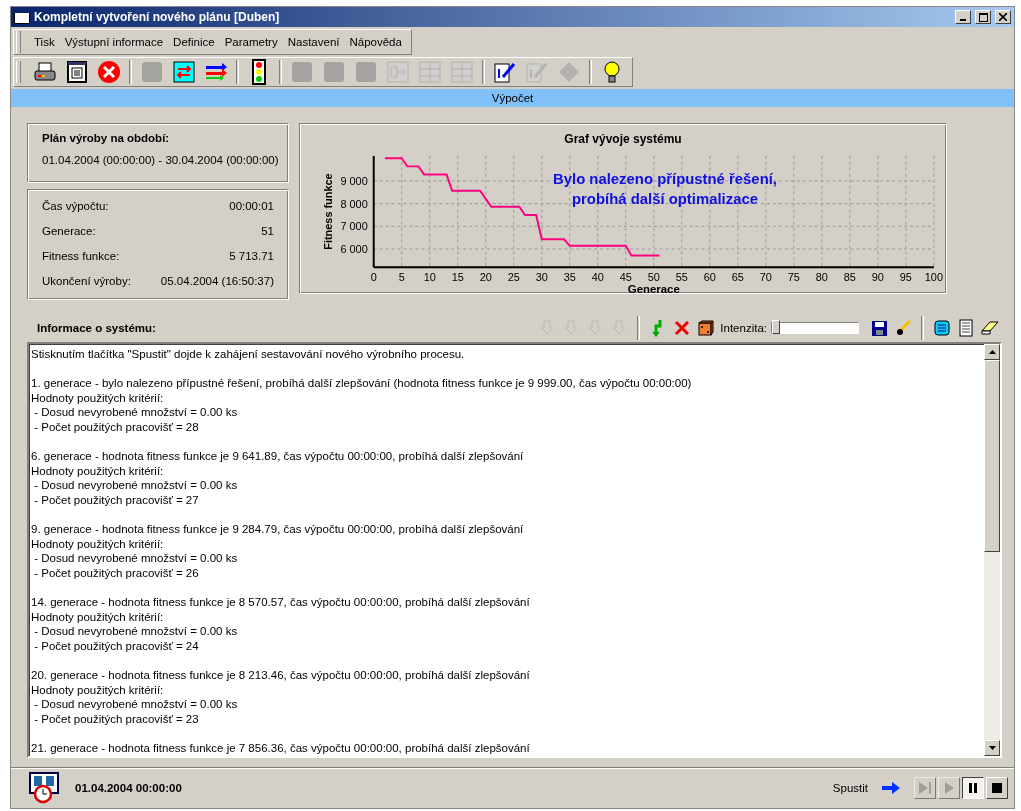 This screenshot has height=811, width=1021. I want to click on y-axis-title: Fitness funkce, so click(328, 211).